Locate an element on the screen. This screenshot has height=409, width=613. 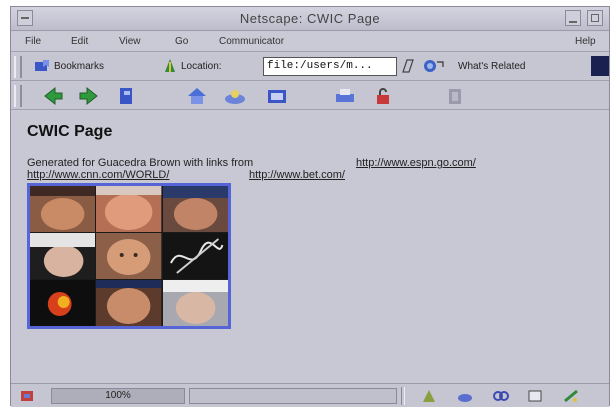
title-bar: Netscape: CWIC Page is located at coordinates (310, 19).